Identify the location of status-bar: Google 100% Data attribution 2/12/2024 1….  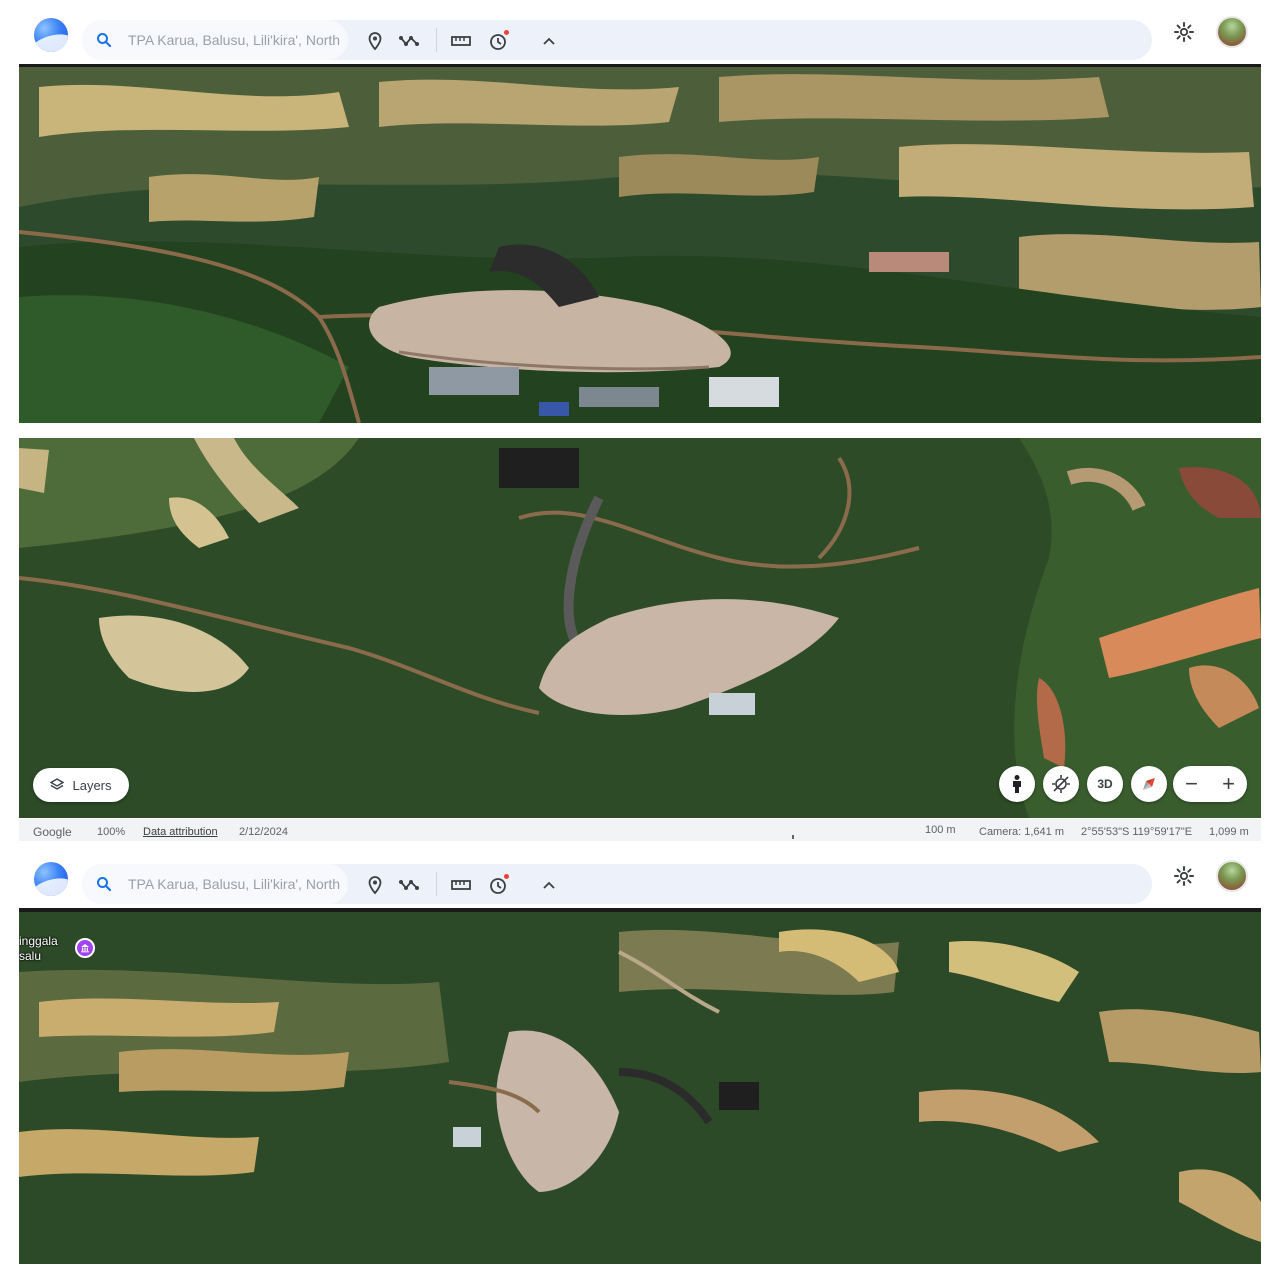
(640, 830).